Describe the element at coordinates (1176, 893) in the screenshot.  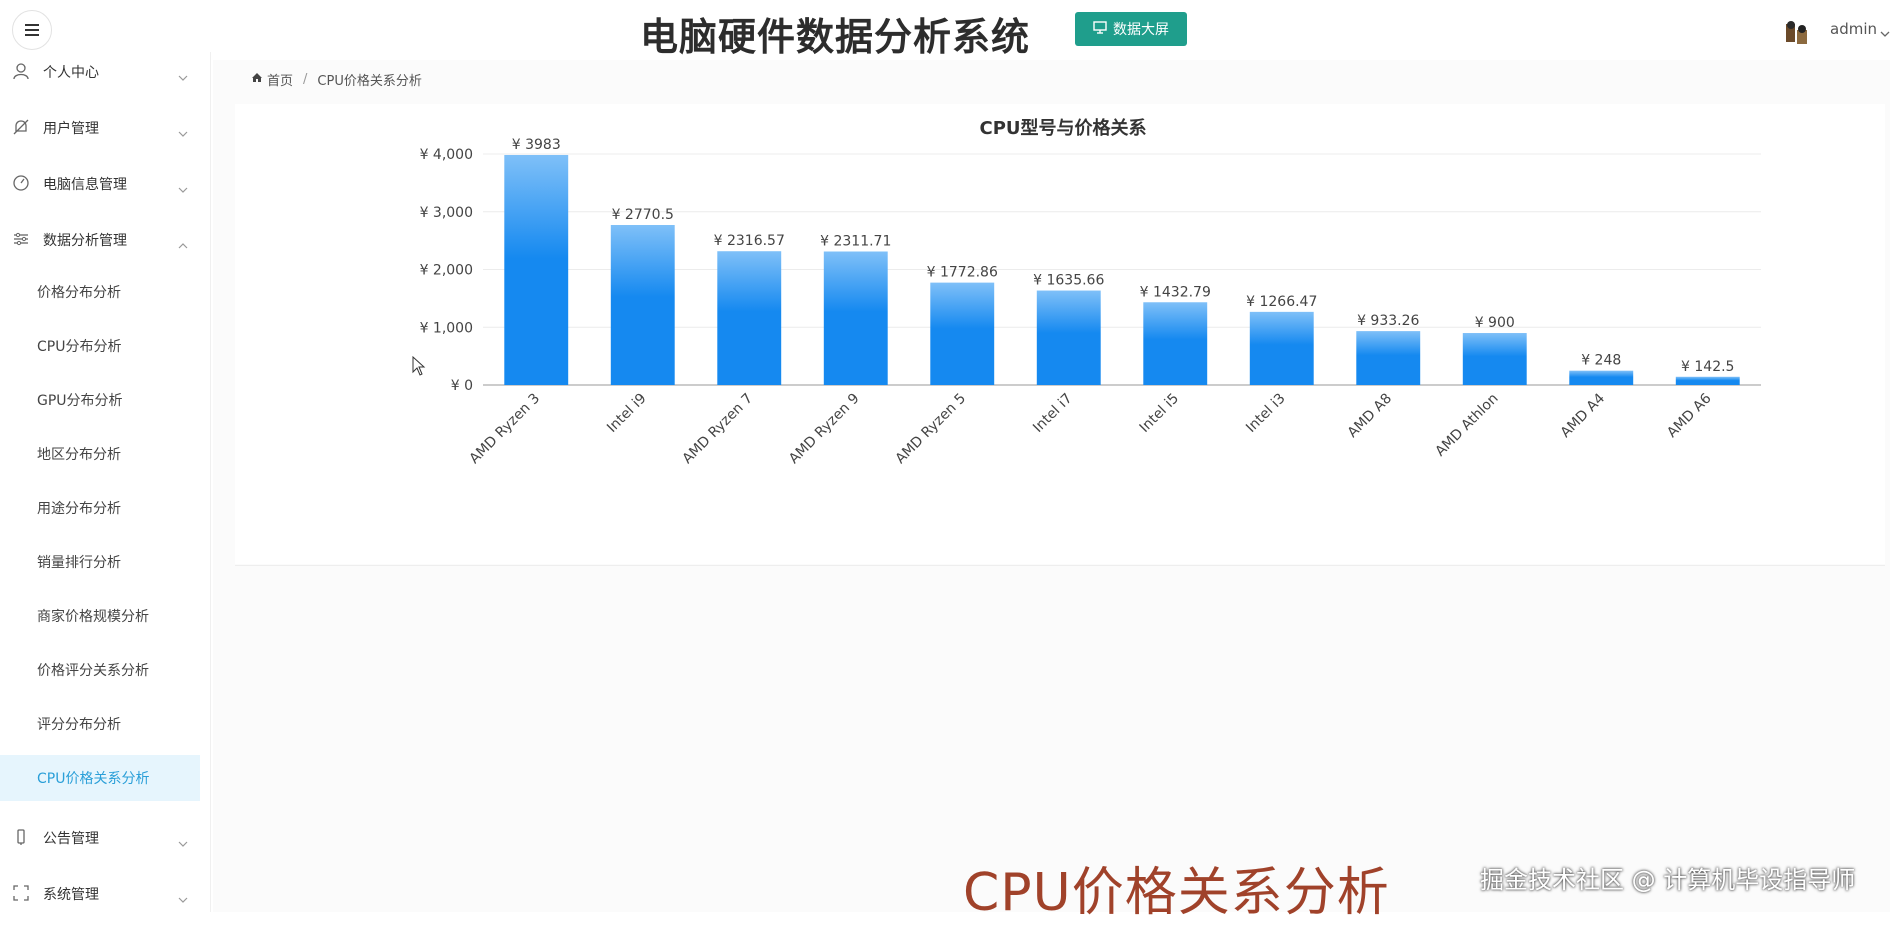
I see `video-caption: CPU价格关系分析` at that location.